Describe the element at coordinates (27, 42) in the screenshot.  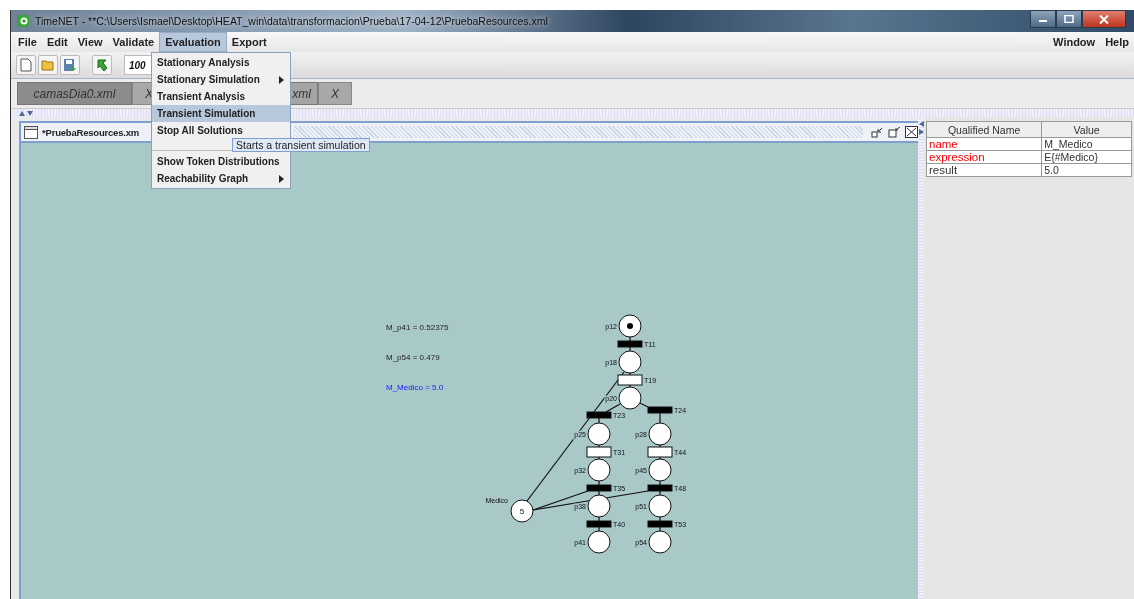
I see `menu-item: File` at that location.